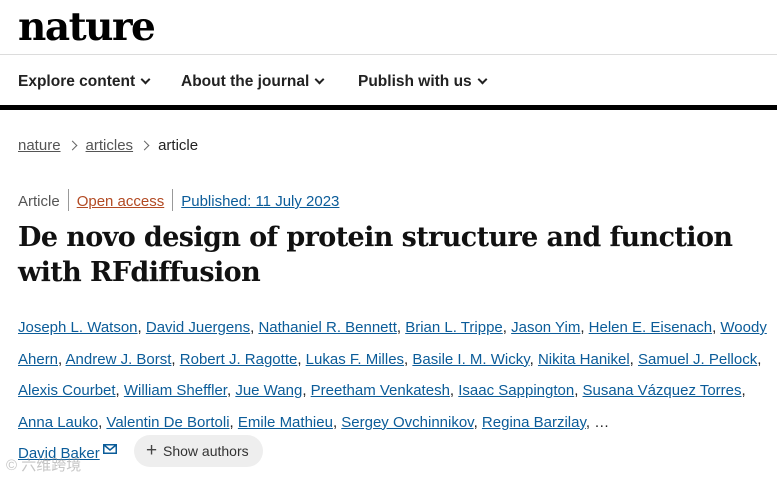 The width and height of the screenshot is (777, 482). I want to click on show-authors-button: + Show authors, so click(198, 451).